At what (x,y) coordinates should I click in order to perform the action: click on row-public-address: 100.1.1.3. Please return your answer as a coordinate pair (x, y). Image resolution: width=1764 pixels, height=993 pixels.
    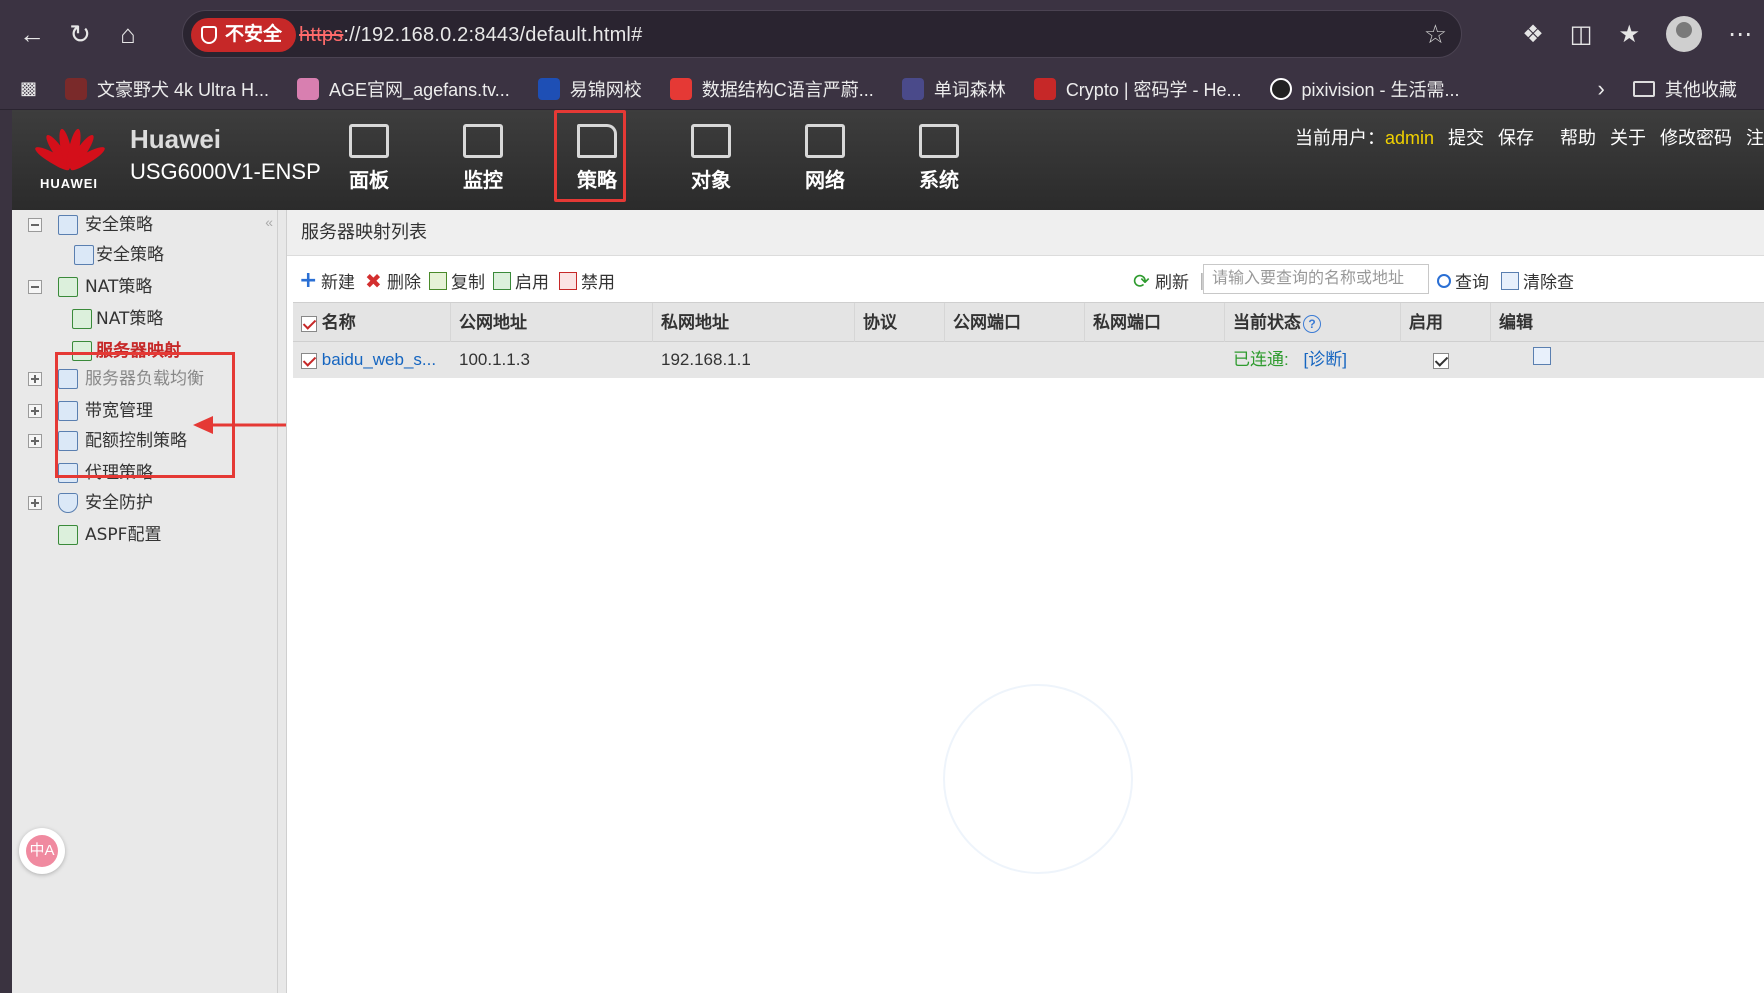
    Looking at the image, I should click on (494, 359).